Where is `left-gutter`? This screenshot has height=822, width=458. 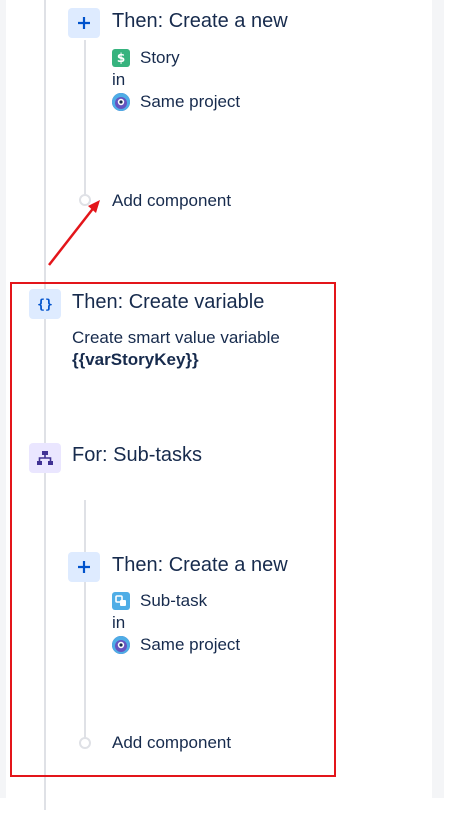
left-gutter is located at coordinates (3, 399).